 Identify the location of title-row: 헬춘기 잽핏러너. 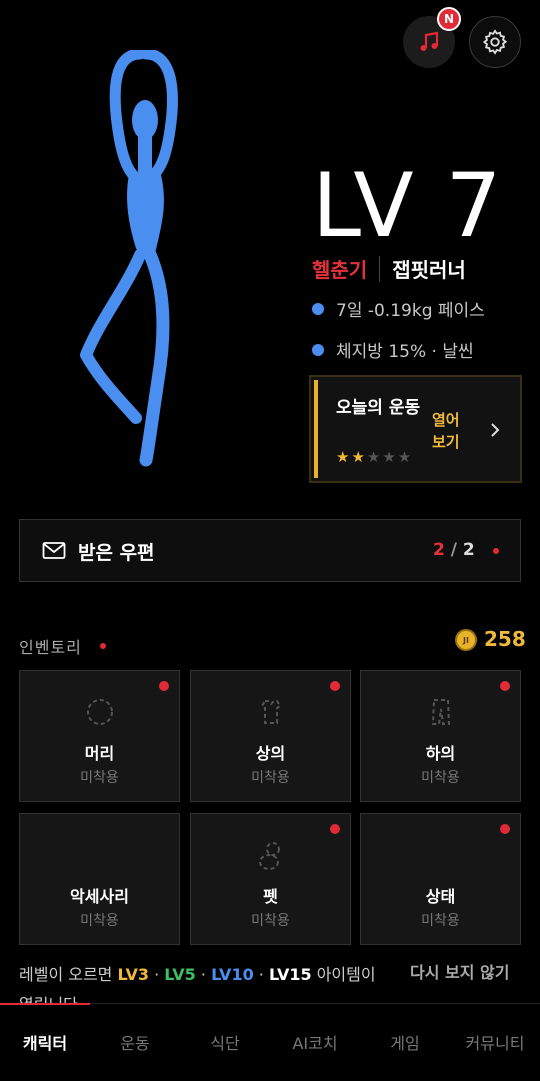
(389, 268).